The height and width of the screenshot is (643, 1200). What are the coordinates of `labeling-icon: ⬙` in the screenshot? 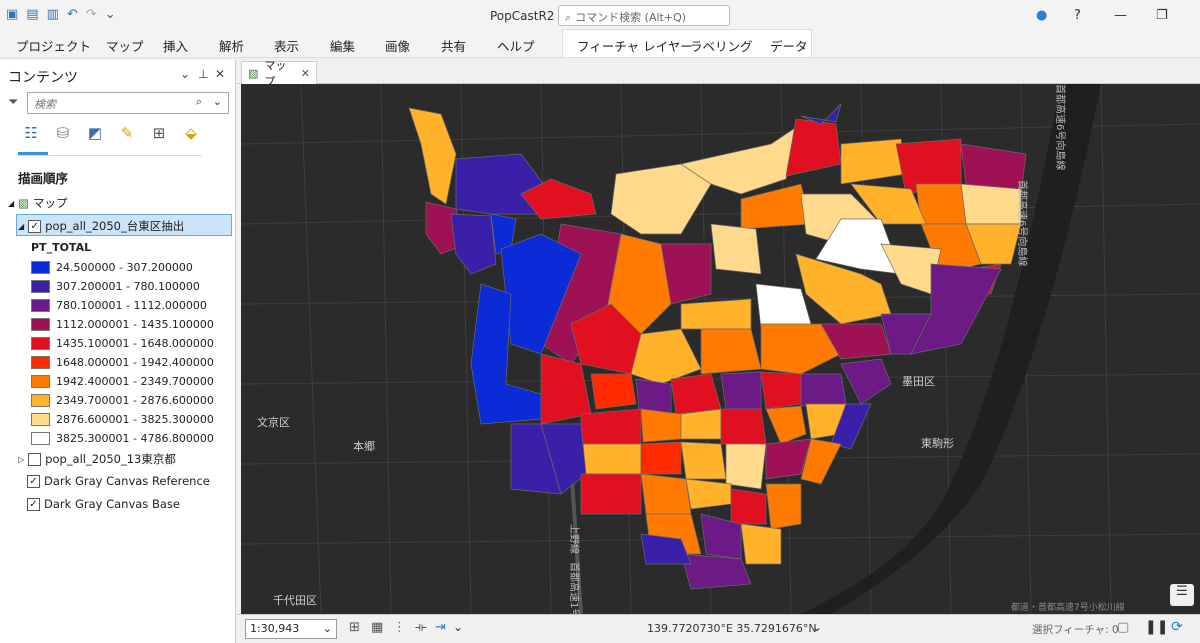 It's located at (191, 135).